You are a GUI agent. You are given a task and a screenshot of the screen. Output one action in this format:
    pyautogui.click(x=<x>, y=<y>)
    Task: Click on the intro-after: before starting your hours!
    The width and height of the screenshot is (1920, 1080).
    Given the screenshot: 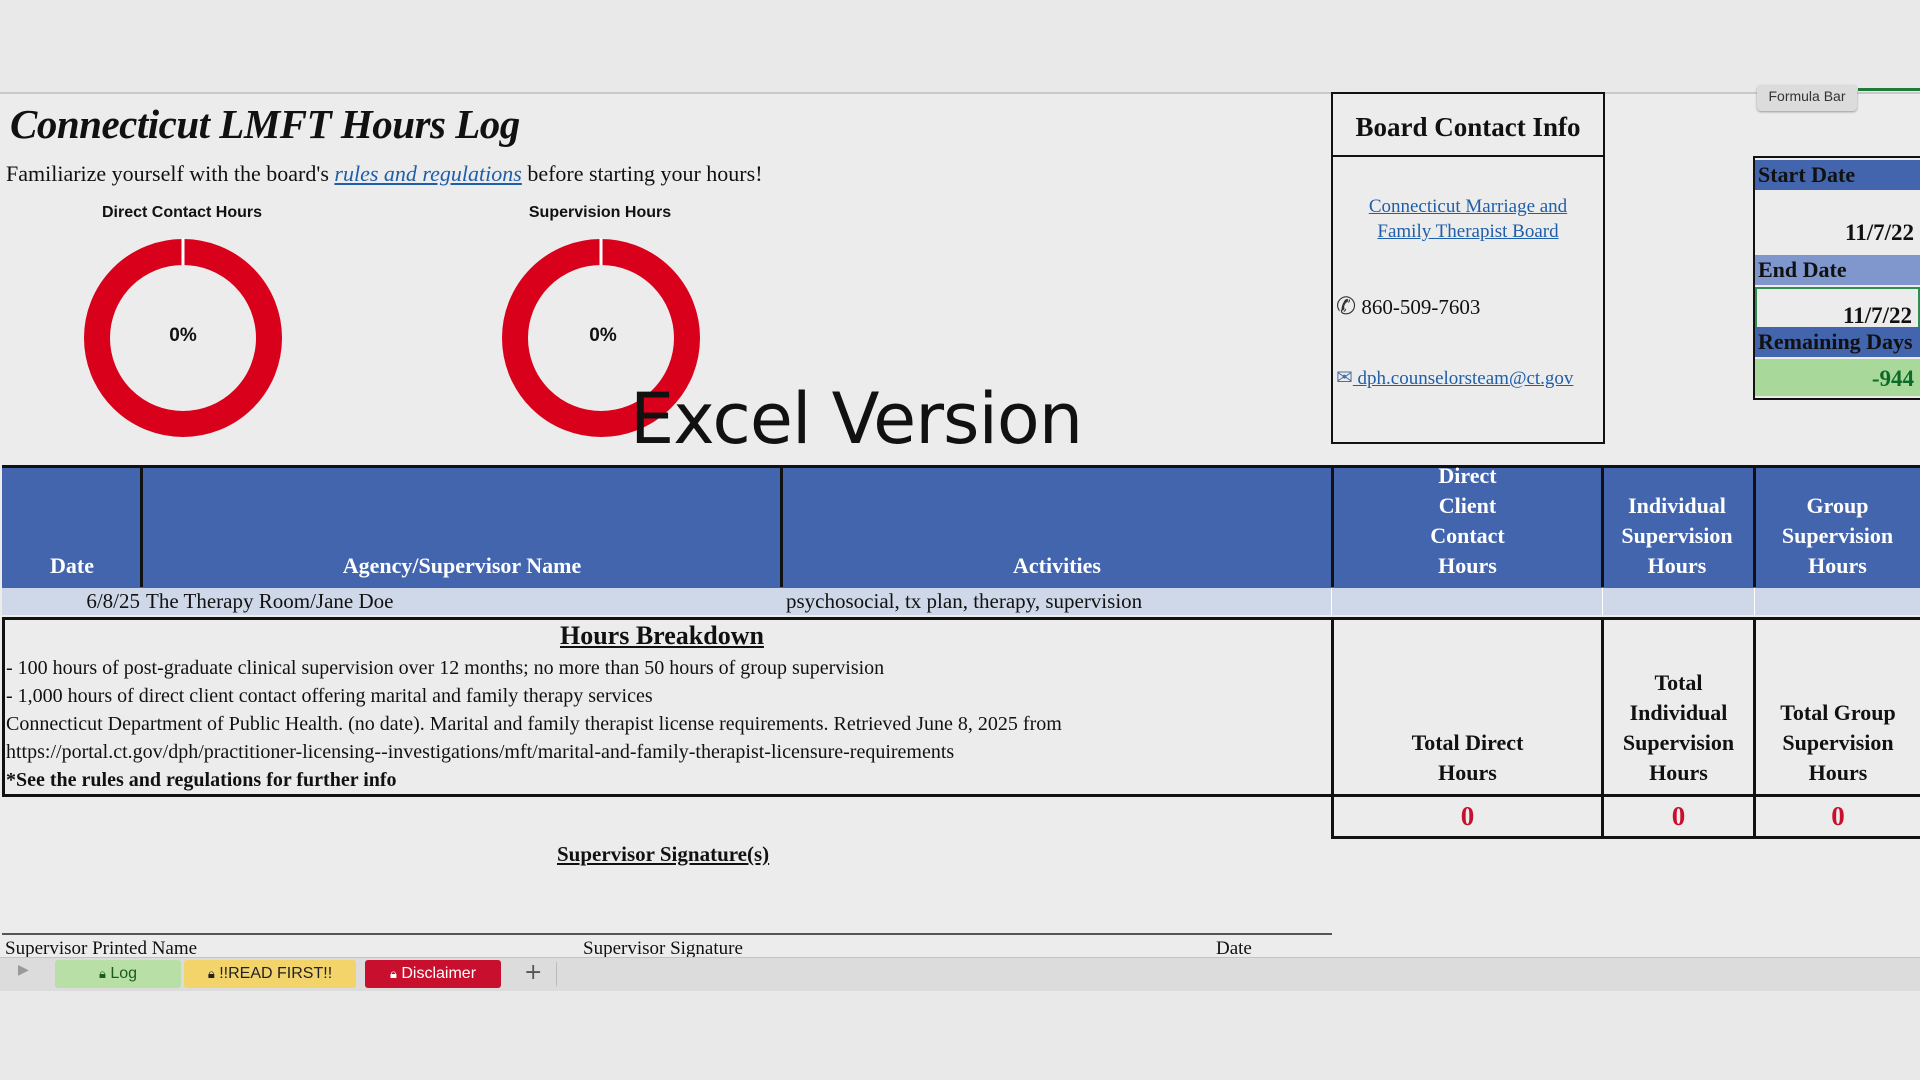 What is the action you would take?
    pyautogui.click(x=642, y=173)
    